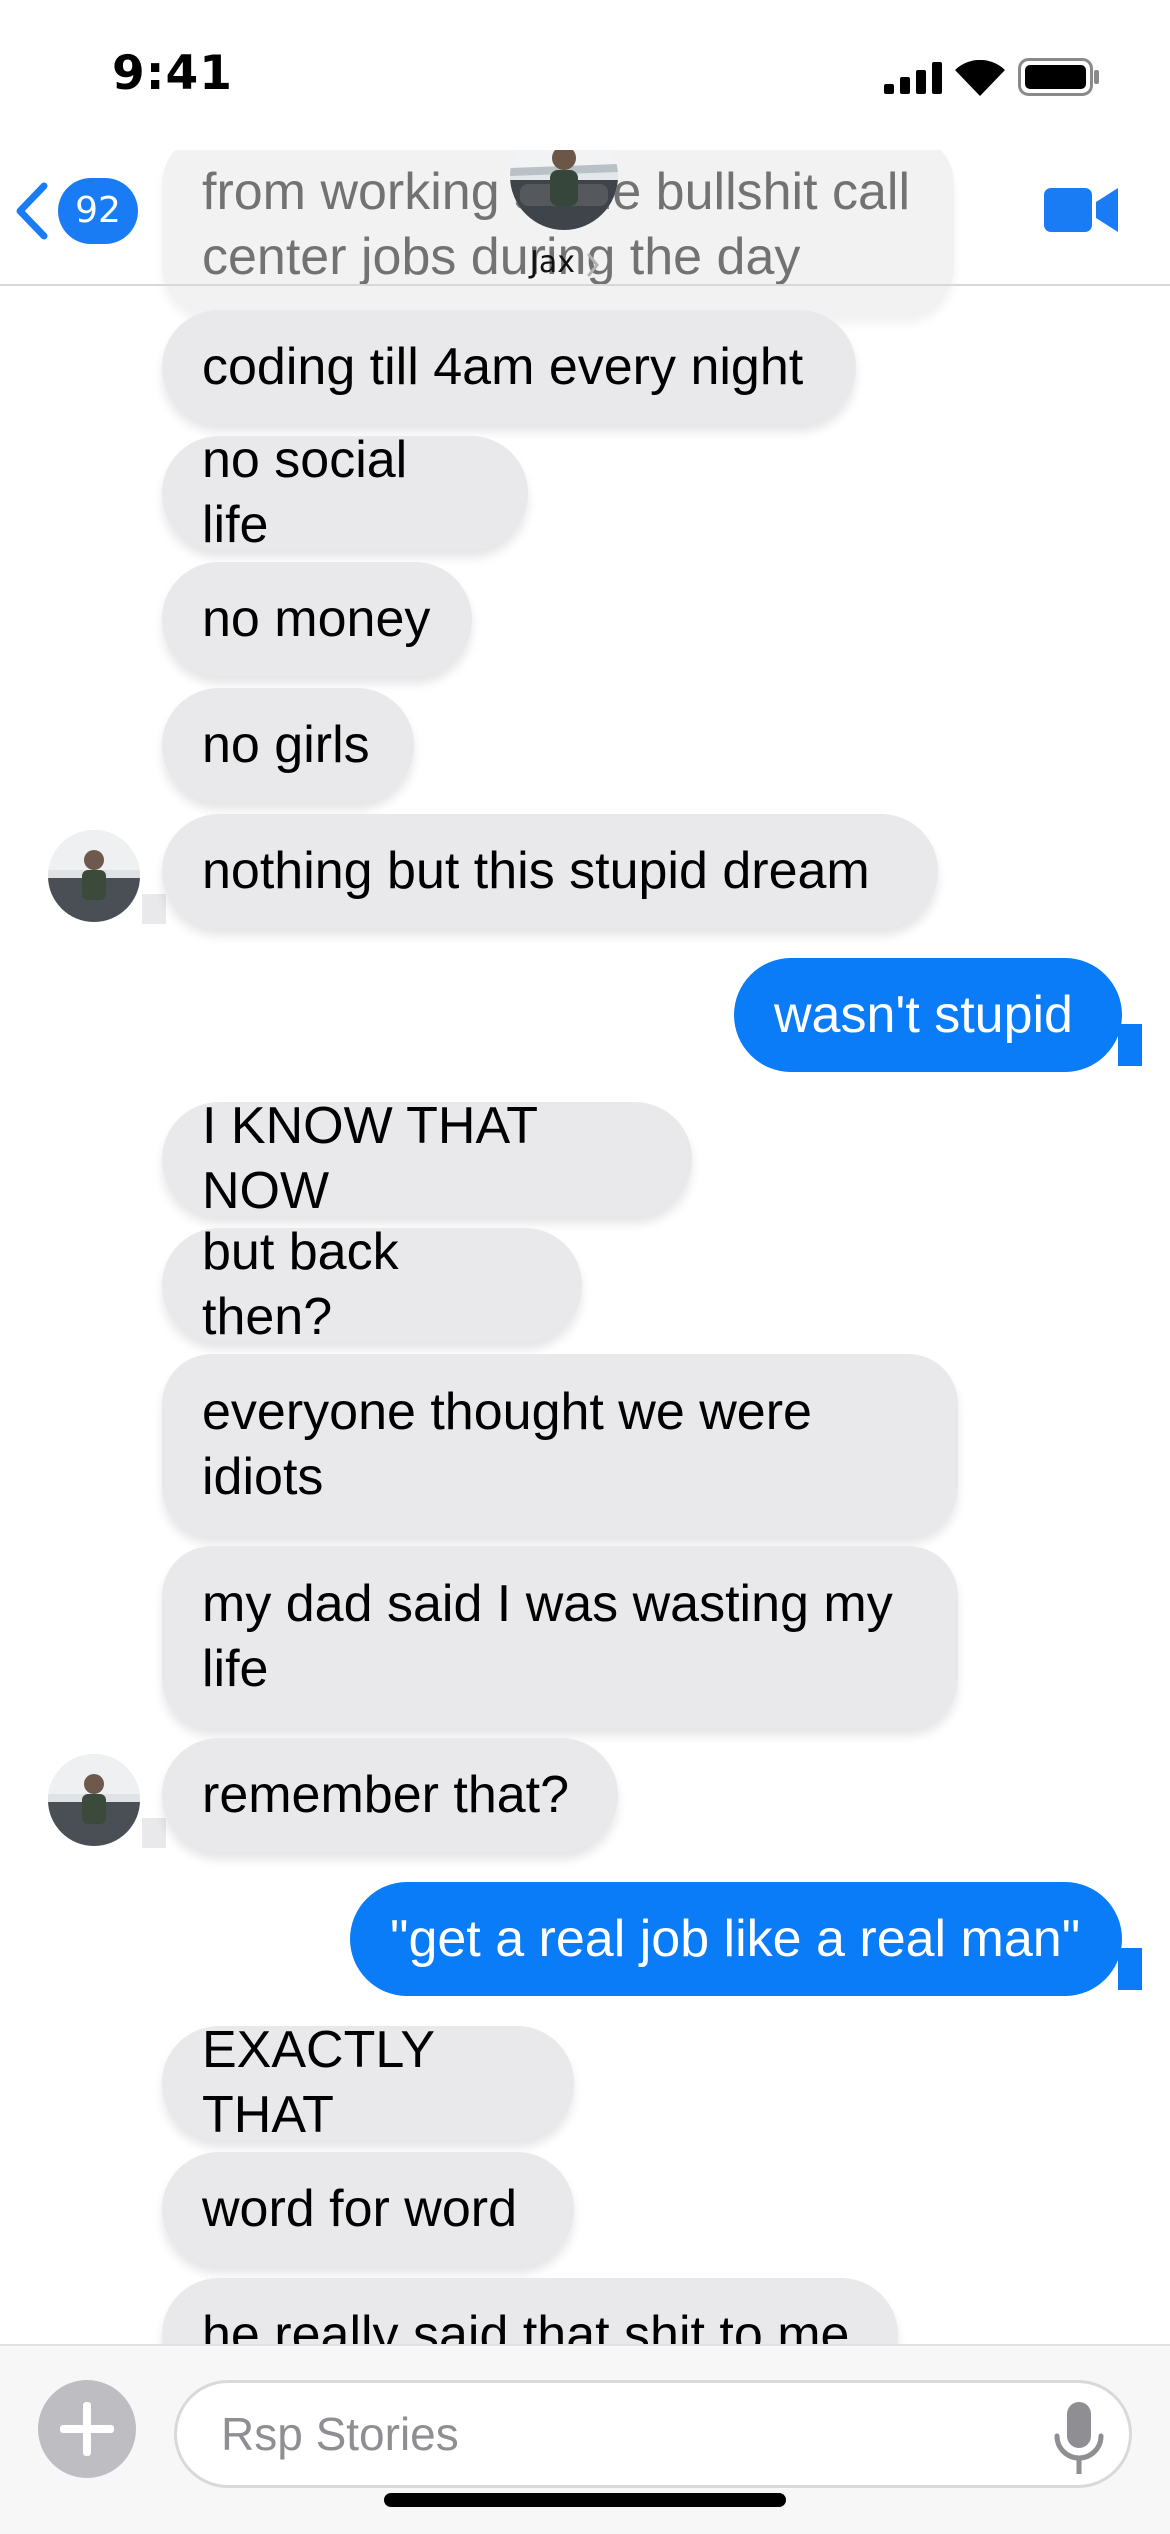 The width and height of the screenshot is (1170, 2534). Describe the element at coordinates (736, 1939) in the screenshot. I see `message-outgoing: "get a real job like a real man"` at that location.